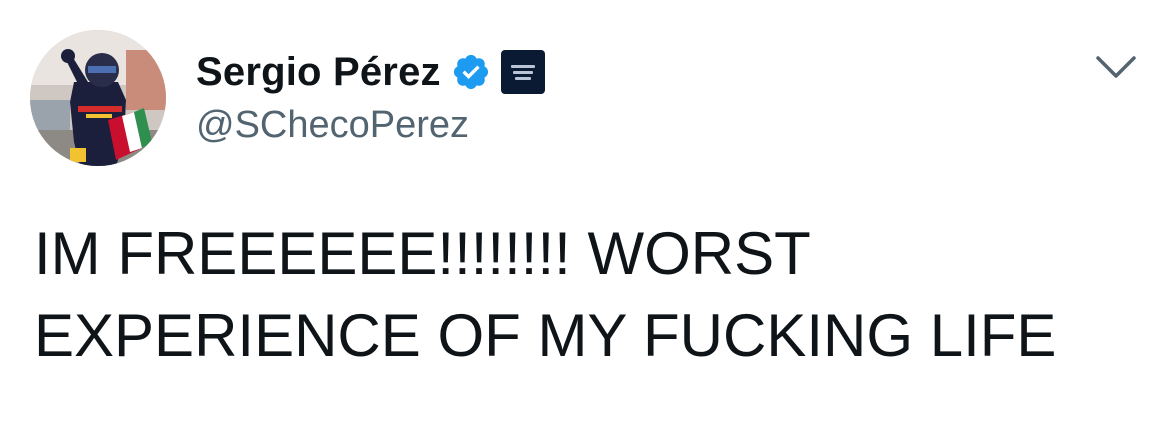  What do you see at coordinates (332, 125) in the screenshot?
I see `user-handle: @SChecoPerez` at bounding box center [332, 125].